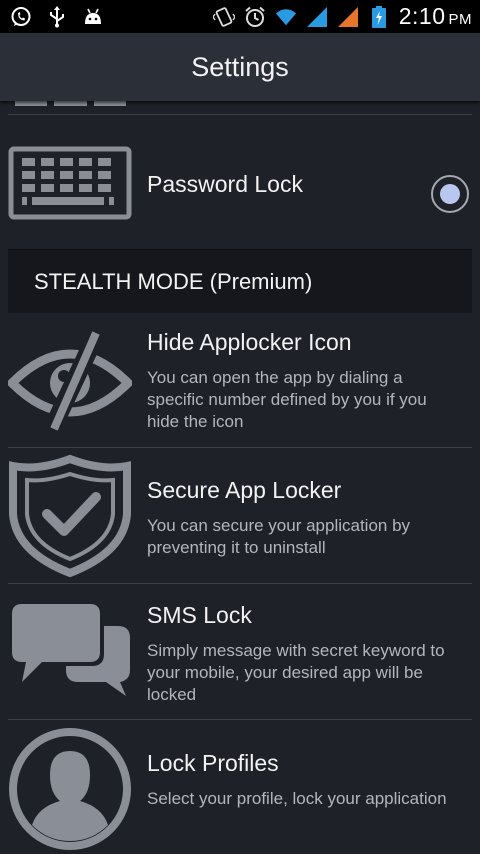 The height and width of the screenshot is (854, 480). Describe the element at coordinates (70, 383) in the screenshot. I see `eye-slash-icon` at that location.